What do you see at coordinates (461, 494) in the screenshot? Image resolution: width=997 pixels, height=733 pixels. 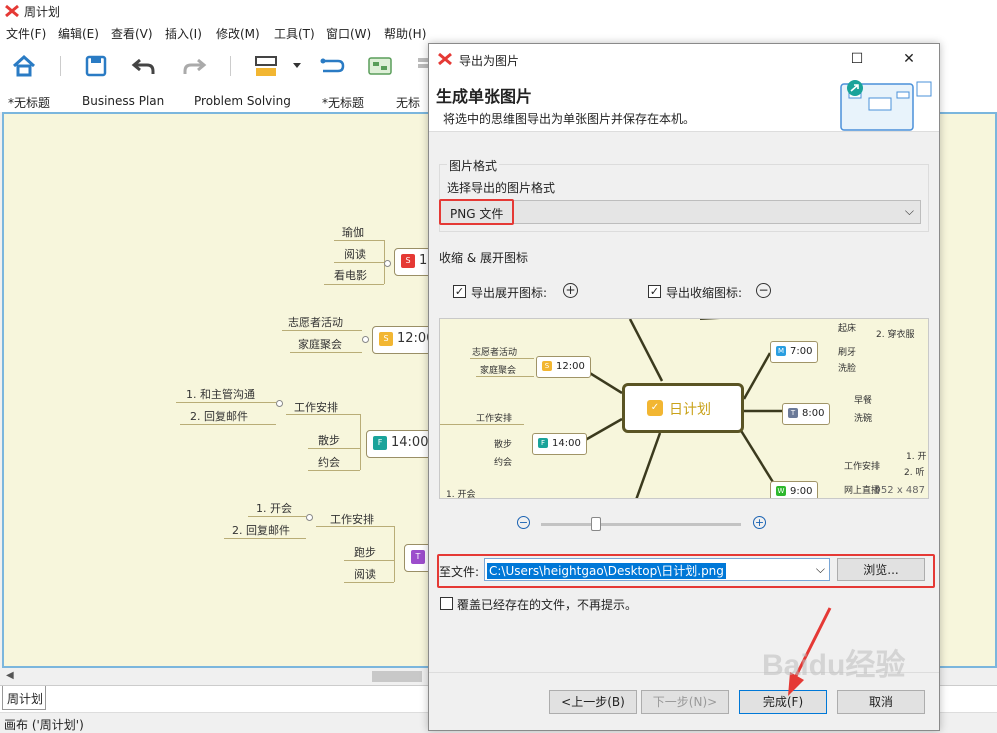 I see `preview-item: 1. 开会` at bounding box center [461, 494].